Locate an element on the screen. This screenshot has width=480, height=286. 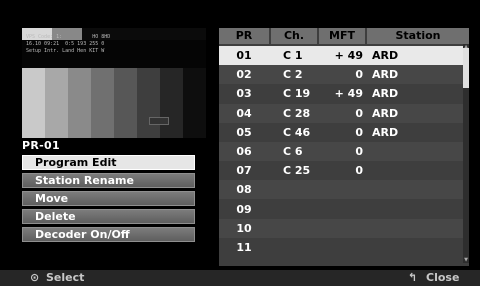
cell-pr: 06 is located at coordinates (244, 151).